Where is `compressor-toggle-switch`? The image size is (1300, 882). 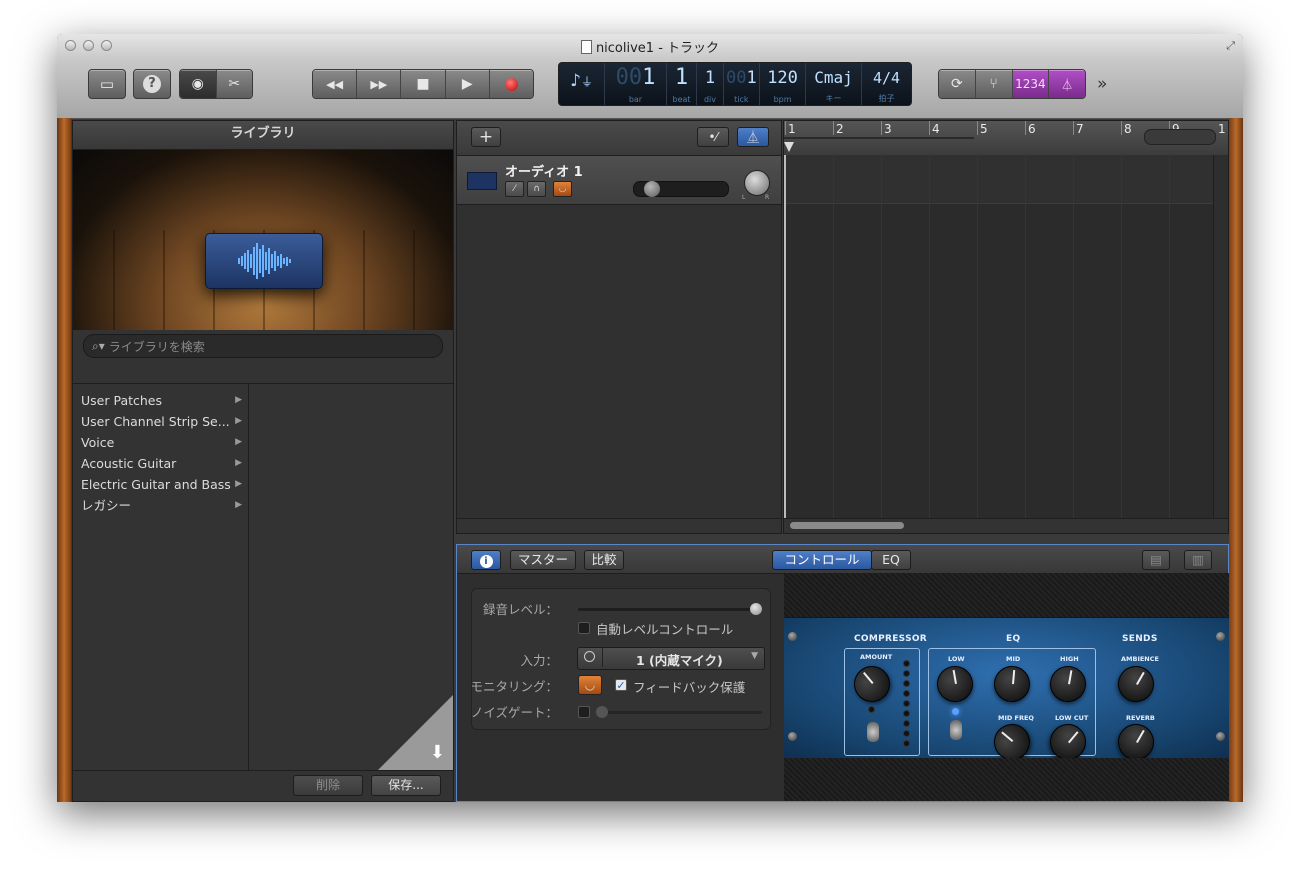
compressor-toggle-switch is located at coordinates (873, 732).